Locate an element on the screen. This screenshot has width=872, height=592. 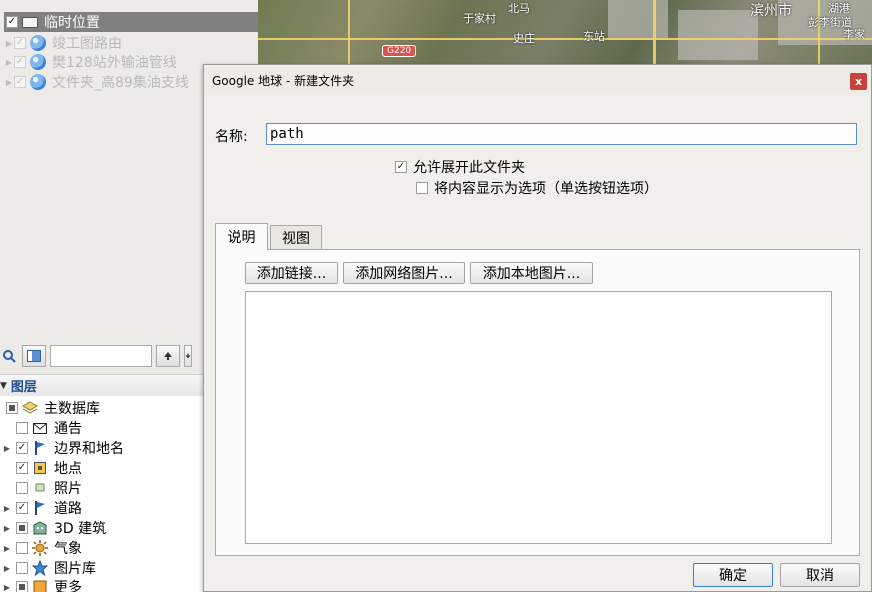
building-icon is located at coordinates (40, 528).